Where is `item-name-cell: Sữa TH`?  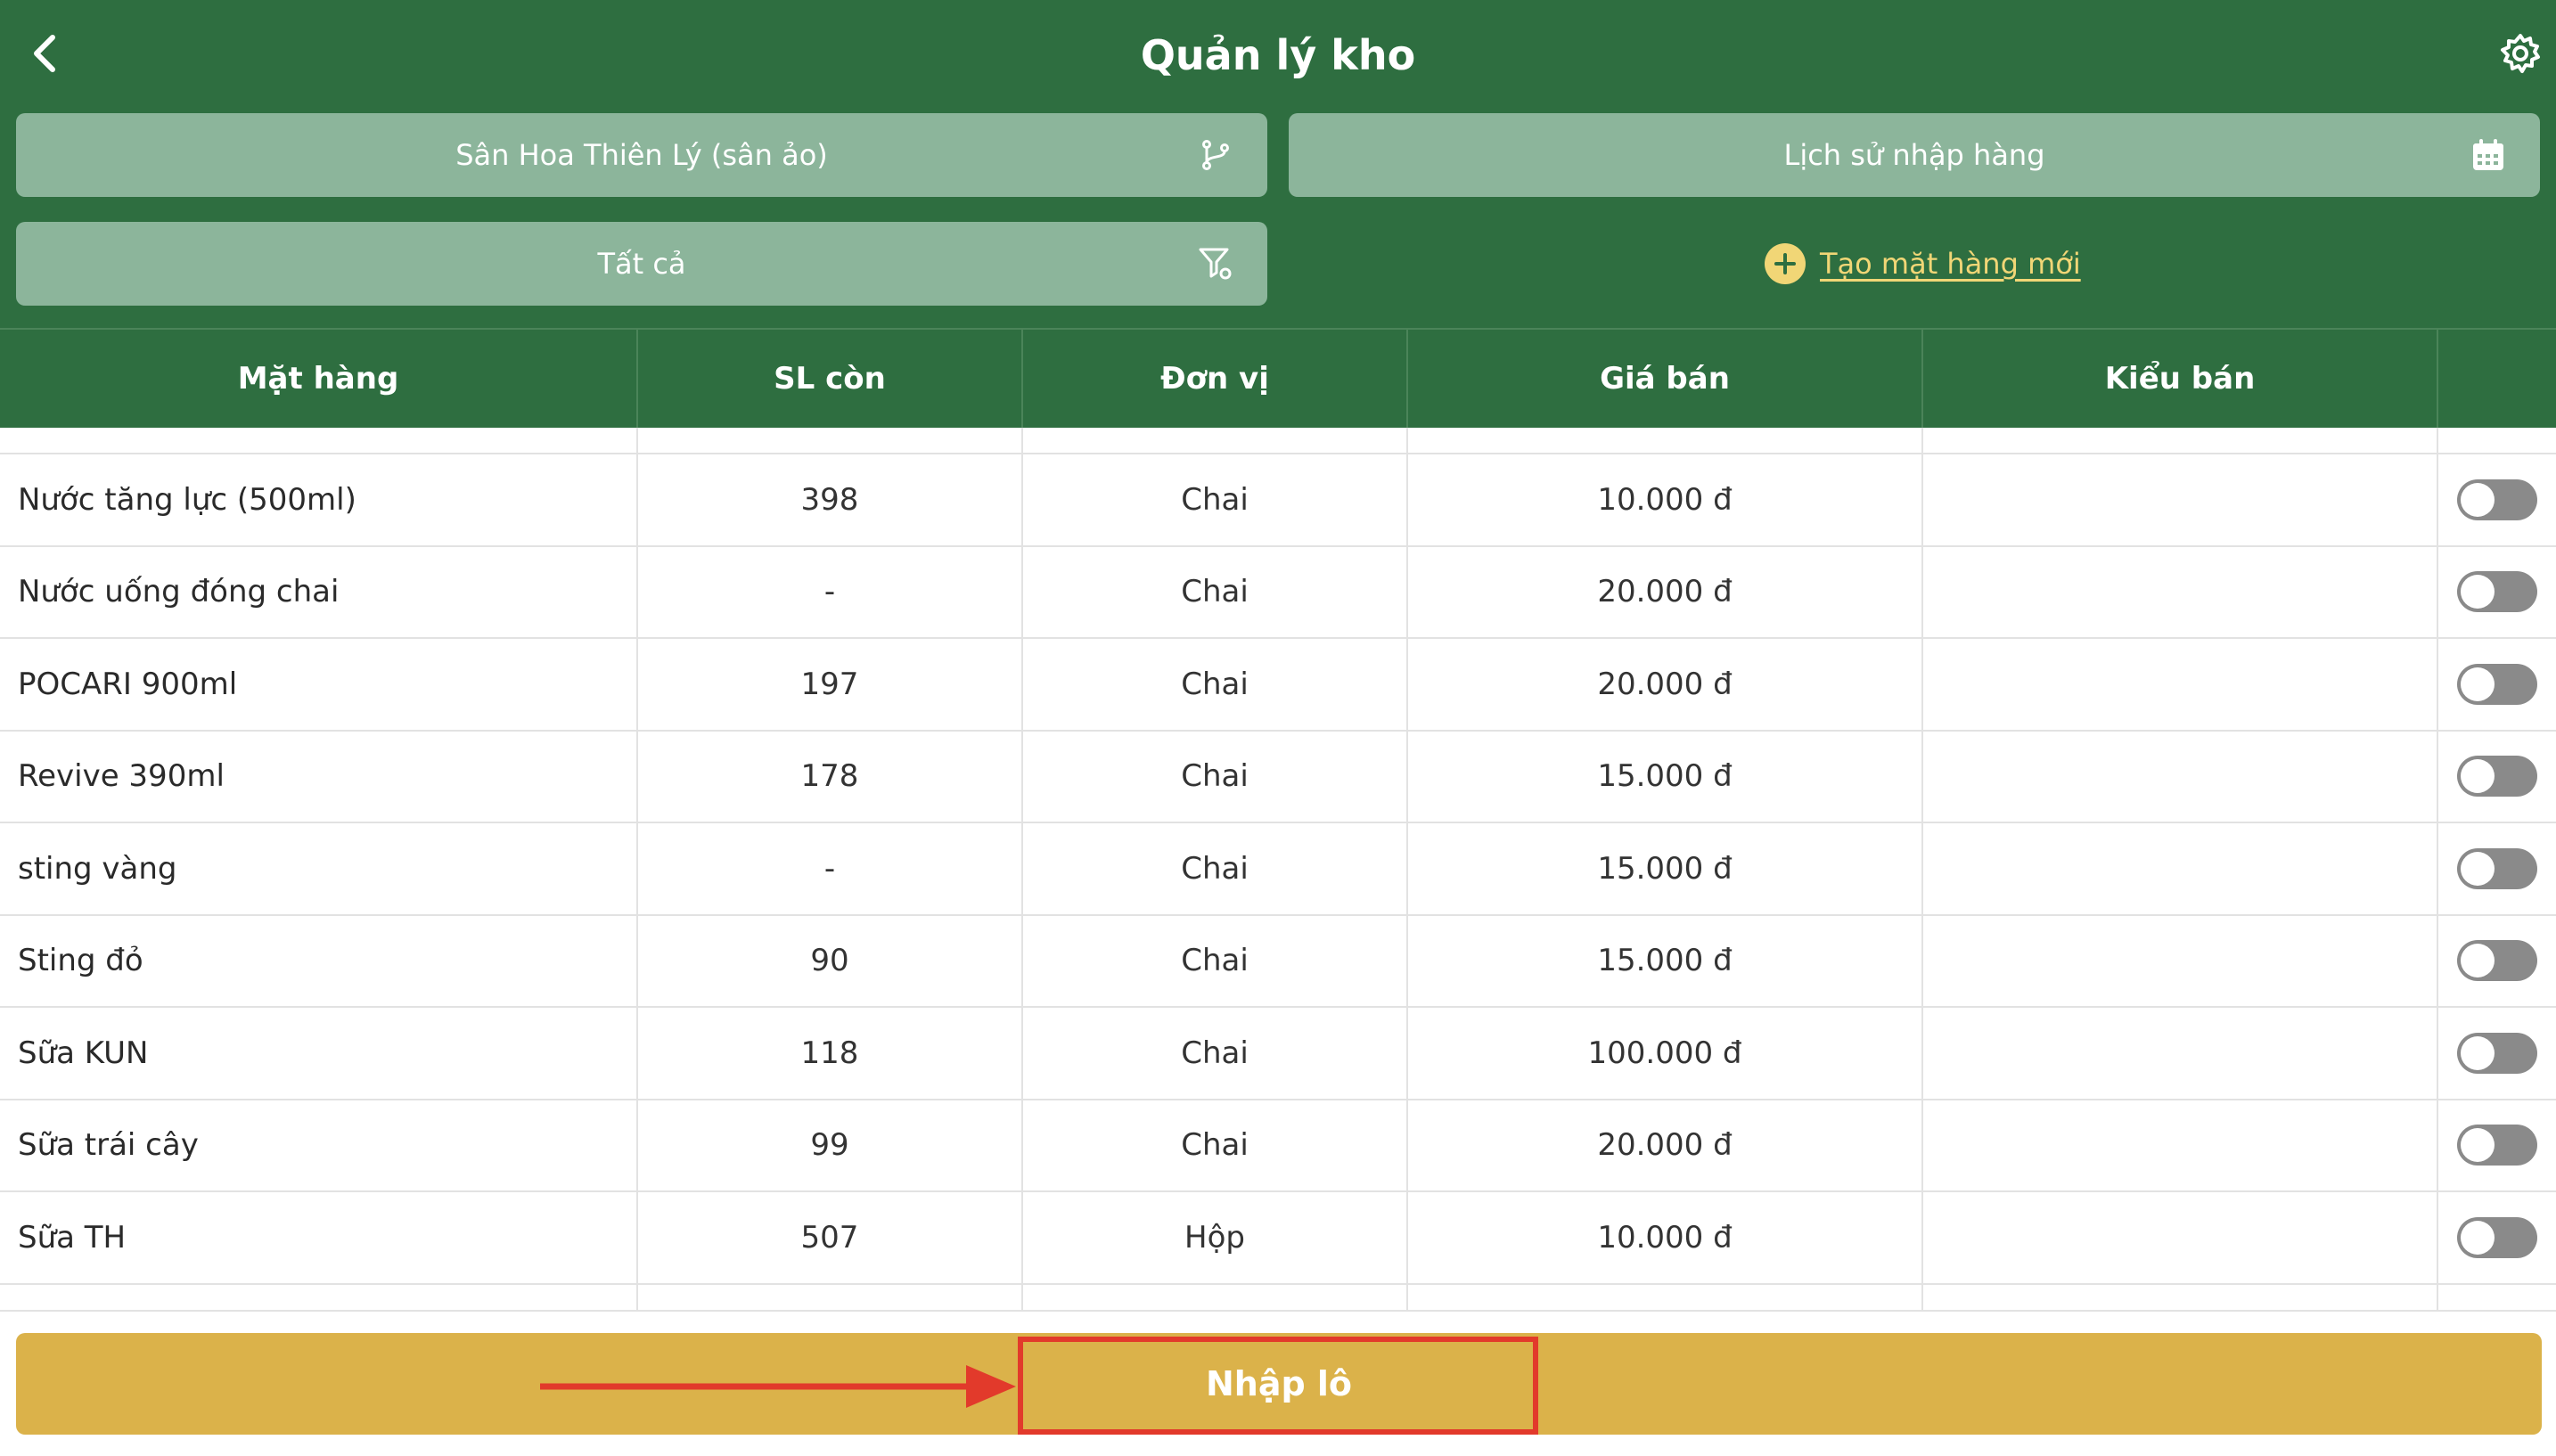
item-name-cell: Sữa TH is located at coordinates (319, 1237).